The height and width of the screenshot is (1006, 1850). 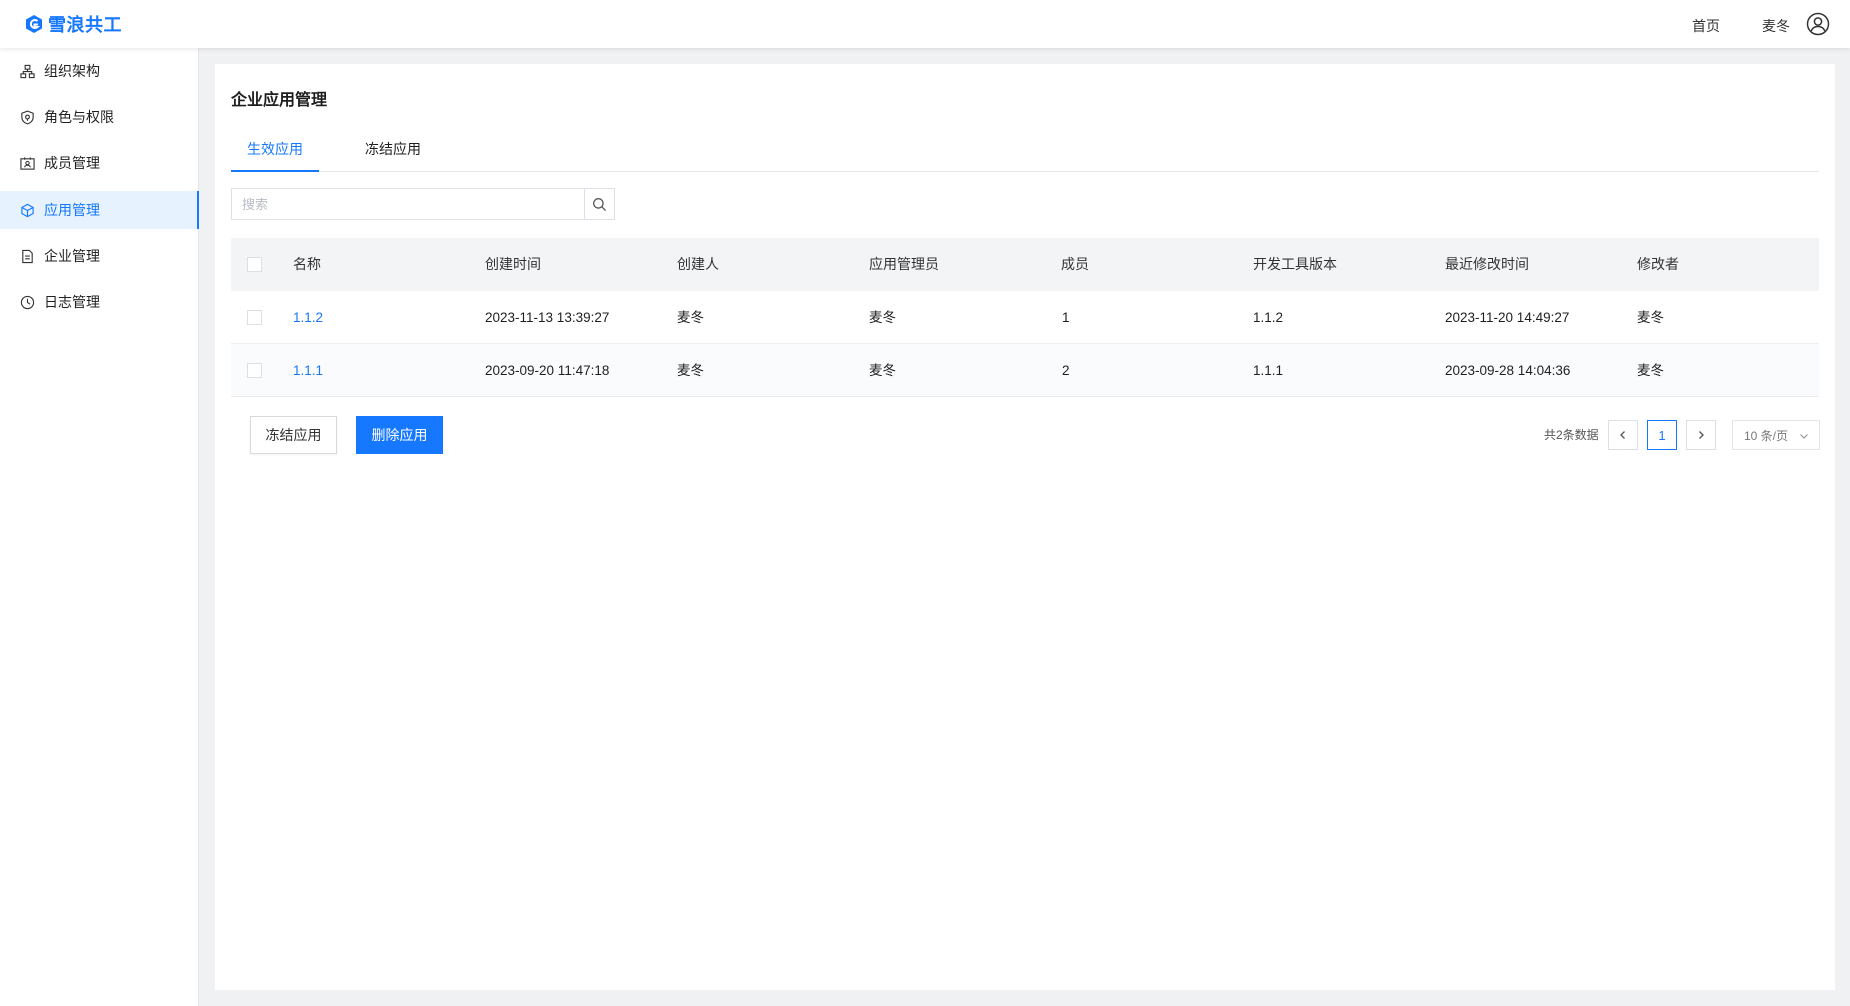 I want to click on app-name-link: 1.1.1, so click(x=308, y=370).